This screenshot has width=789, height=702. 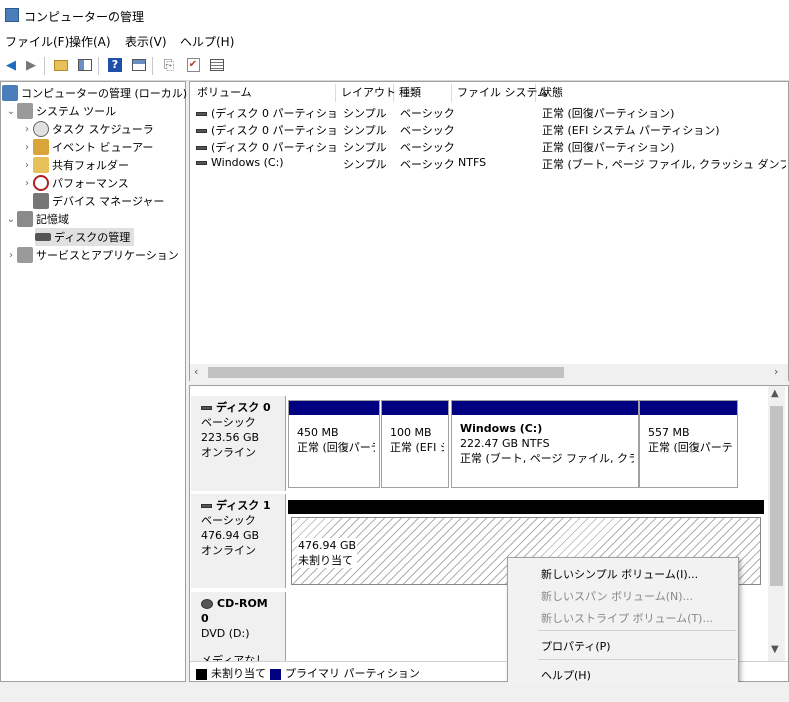 I want to click on tree-item-root: コンピューターの管理 (ローカル), so click(x=94, y=93).